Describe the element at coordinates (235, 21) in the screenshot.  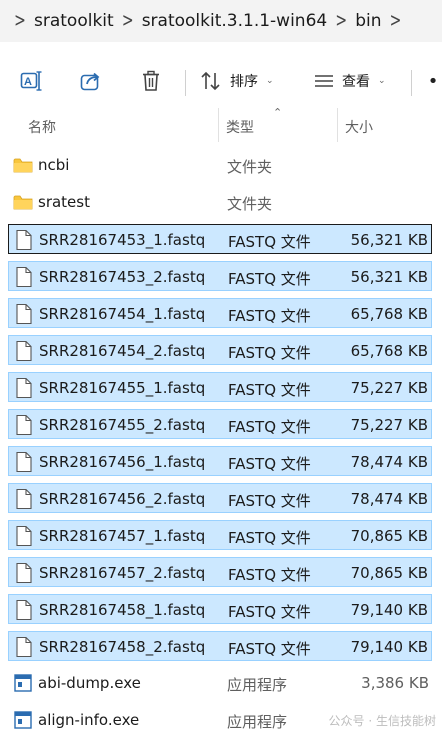
I see `breadcrumb-item-version: sratoolkit.3.1.1-win64` at that location.